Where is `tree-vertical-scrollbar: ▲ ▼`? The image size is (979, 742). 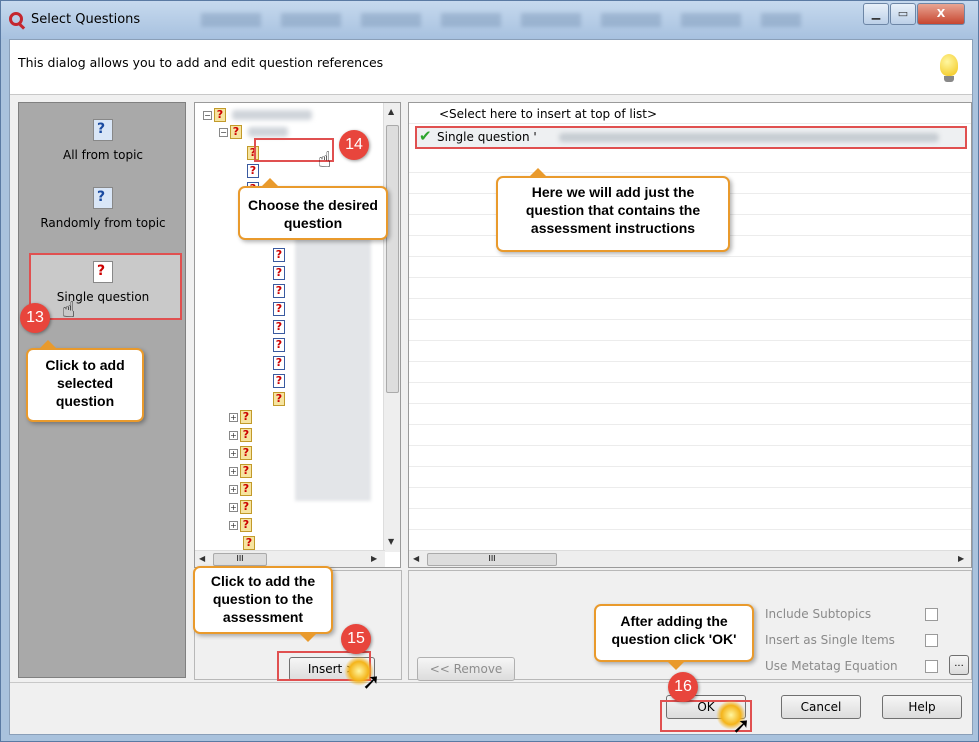
tree-vertical-scrollbar: ▲ ▼ is located at coordinates (391, 327).